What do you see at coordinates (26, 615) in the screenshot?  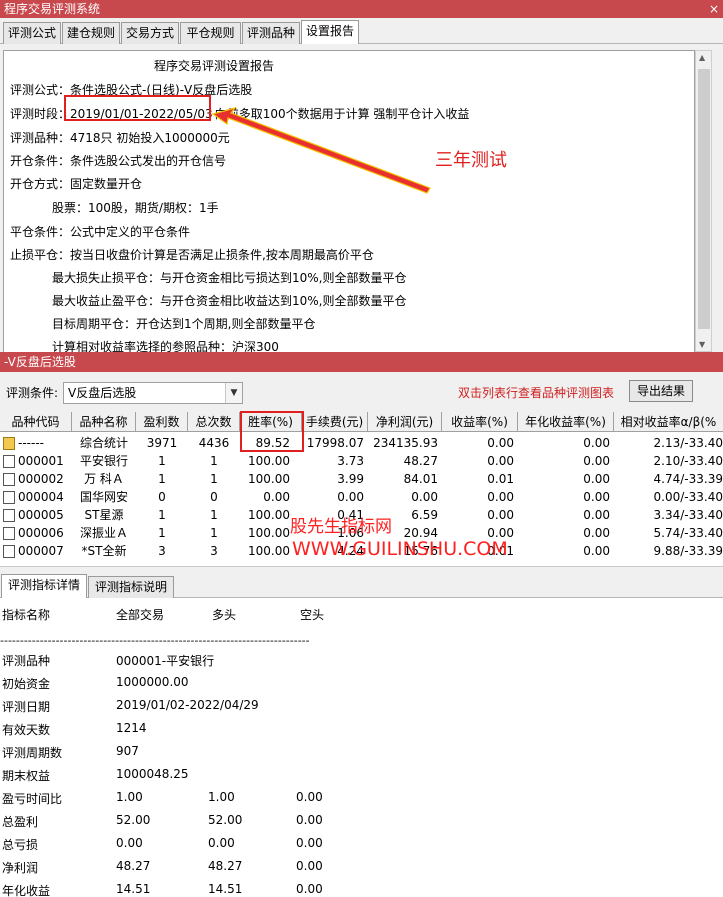 I see `detail-header-name: 指标名称` at bounding box center [26, 615].